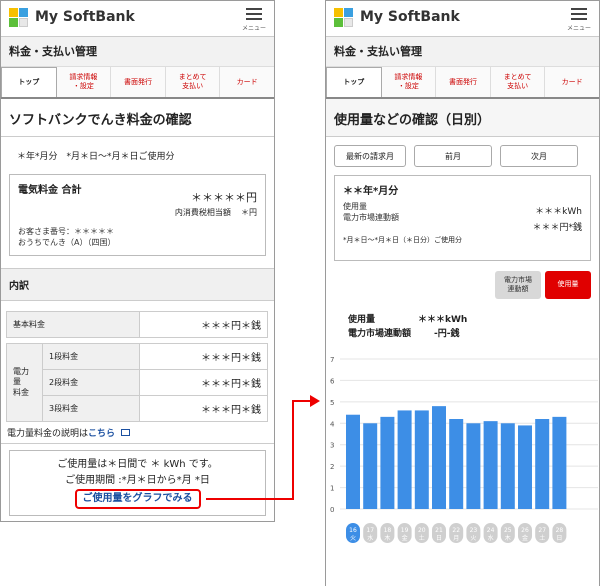  Describe the element at coordinates (380, 334) in the screenshot. I see `summary-linked-label: 電力市場連動額` at that location.